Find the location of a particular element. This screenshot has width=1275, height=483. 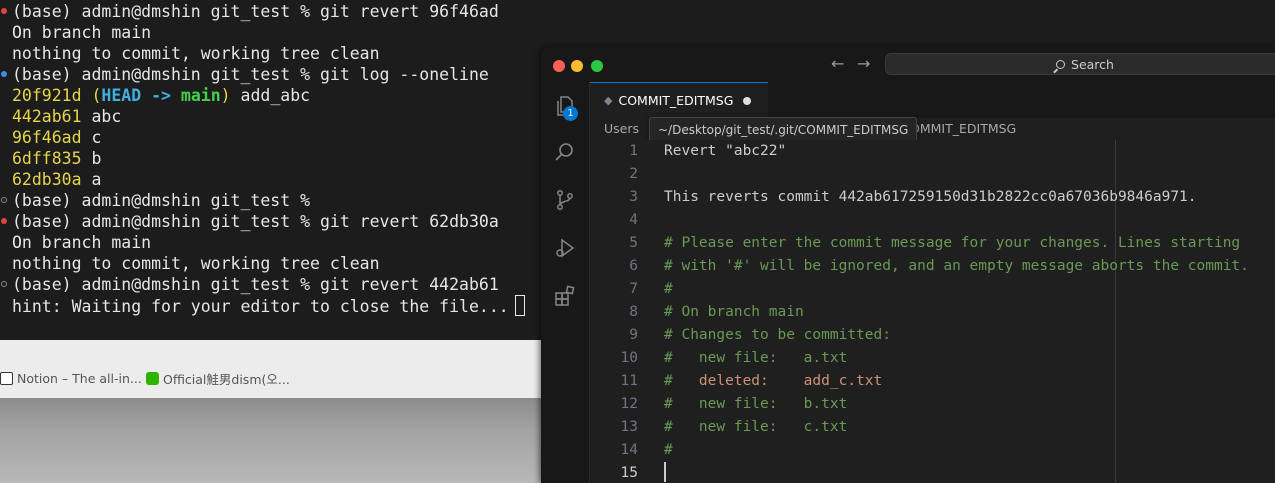

run-debug-icon is located at coordinates (565, 248).